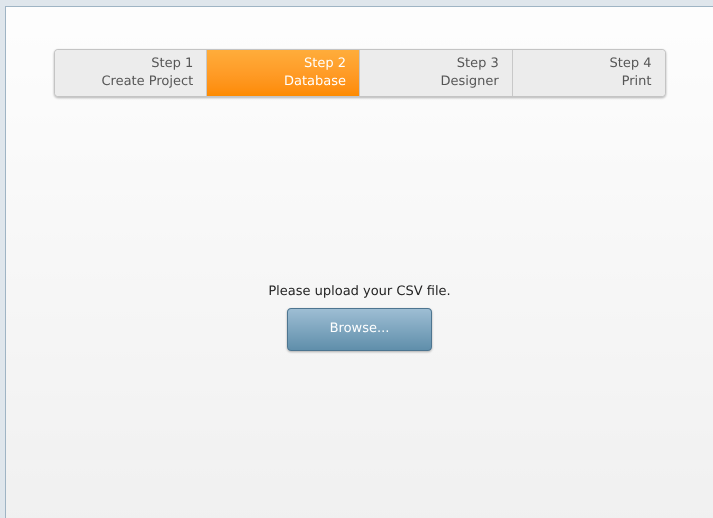 The height and width of the screenshot is (518, 713). I want to click on step-tab: Step 3 Designer, so click(435, 73).